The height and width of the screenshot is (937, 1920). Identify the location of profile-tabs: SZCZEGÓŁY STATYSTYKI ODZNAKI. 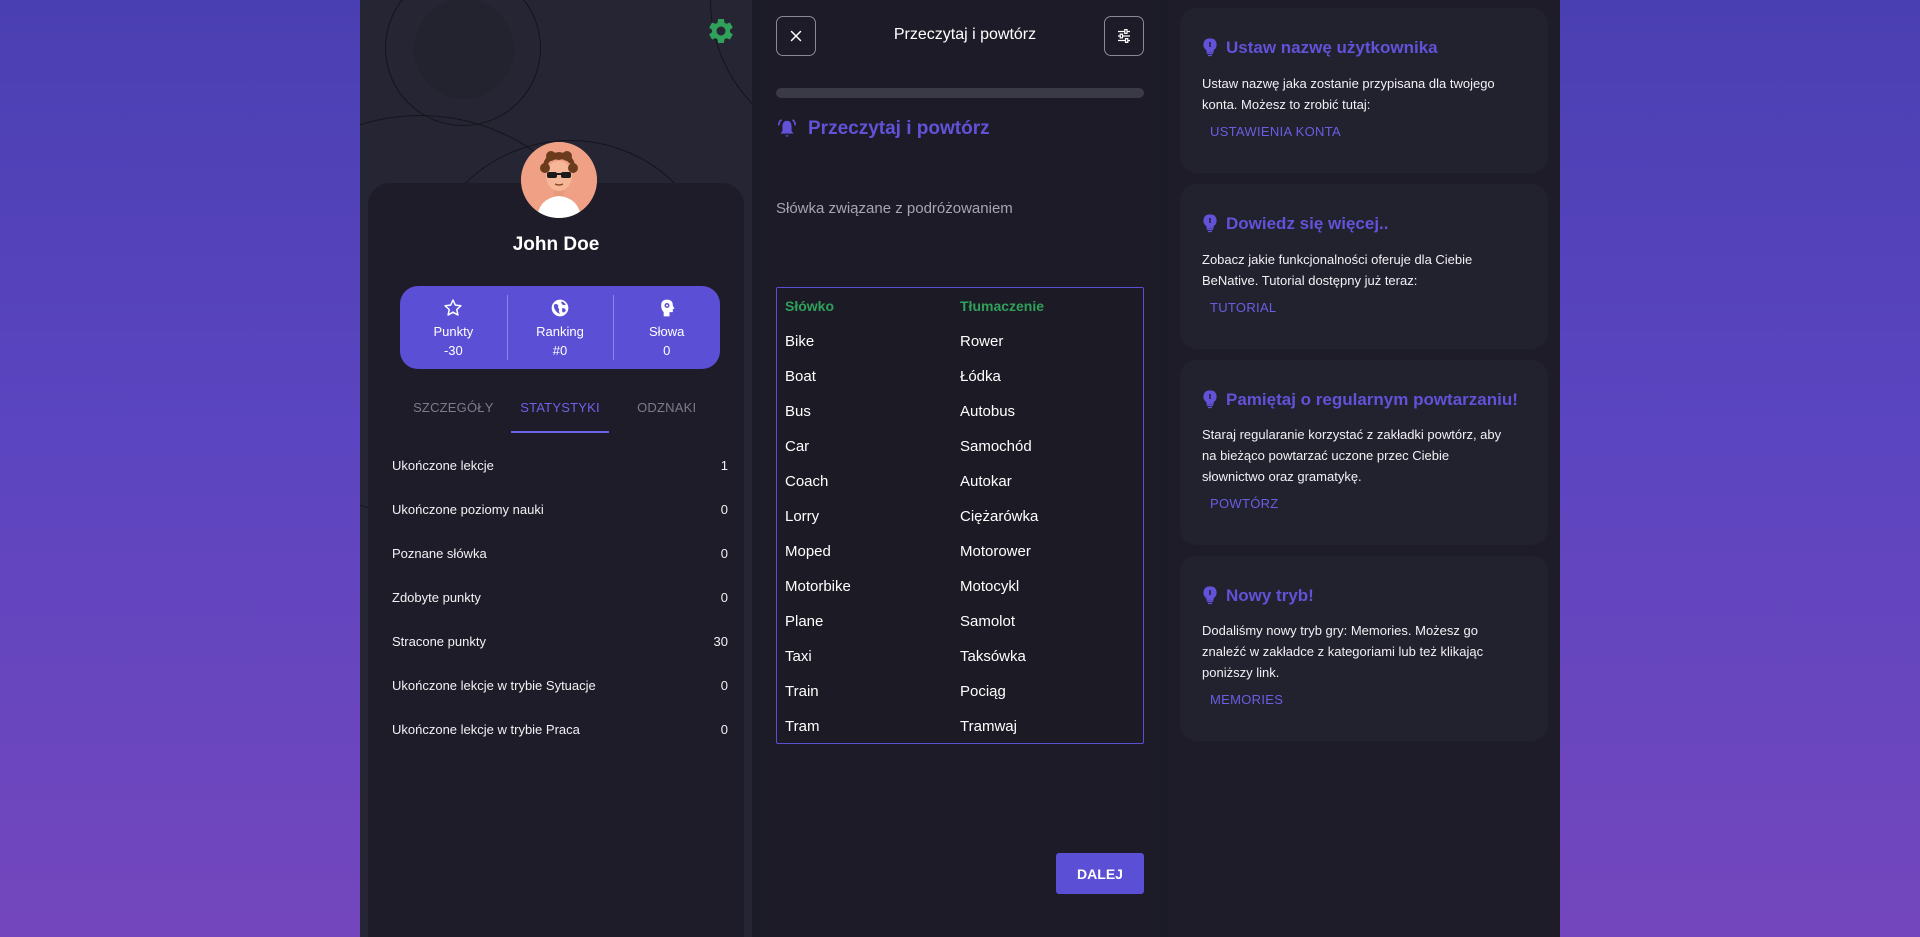
(560, 415).